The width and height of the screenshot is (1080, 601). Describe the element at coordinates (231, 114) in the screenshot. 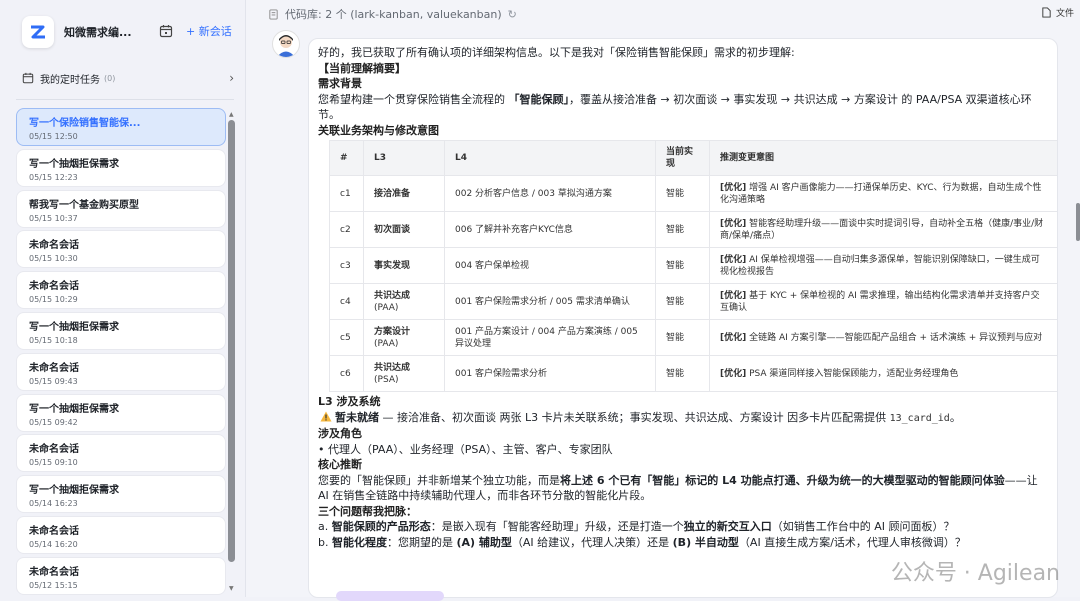

I see `scroll-up-icon: ▲` at that location.